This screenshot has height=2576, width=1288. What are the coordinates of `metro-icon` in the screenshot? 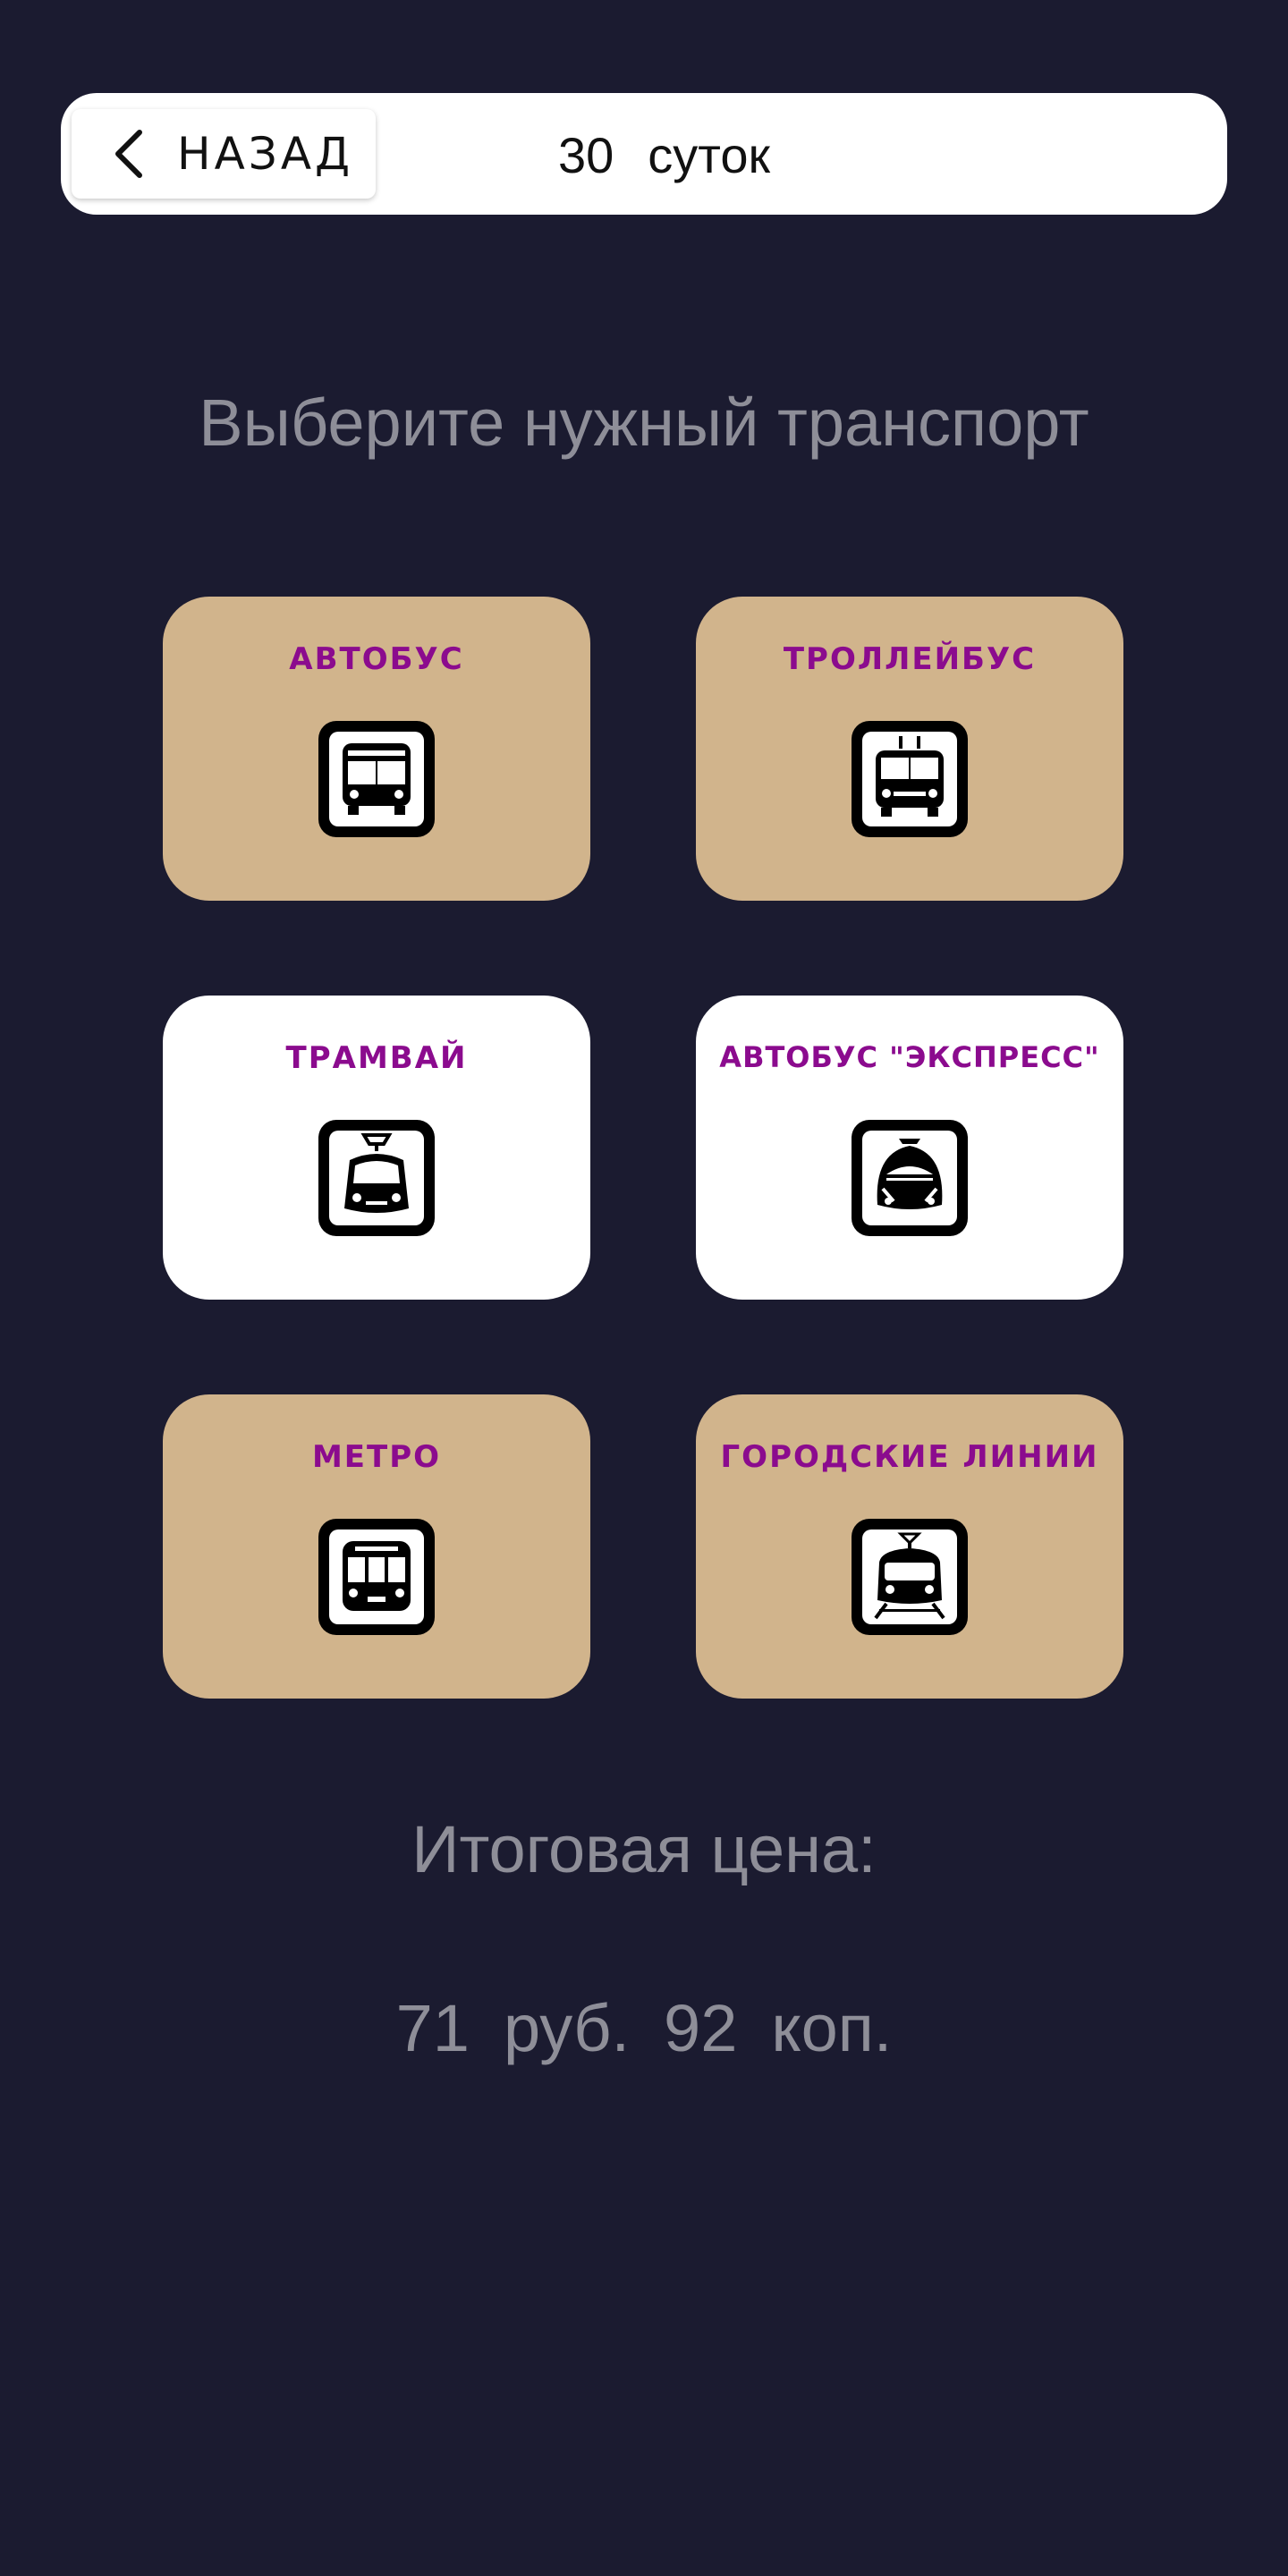 It's located at (376, 1577).